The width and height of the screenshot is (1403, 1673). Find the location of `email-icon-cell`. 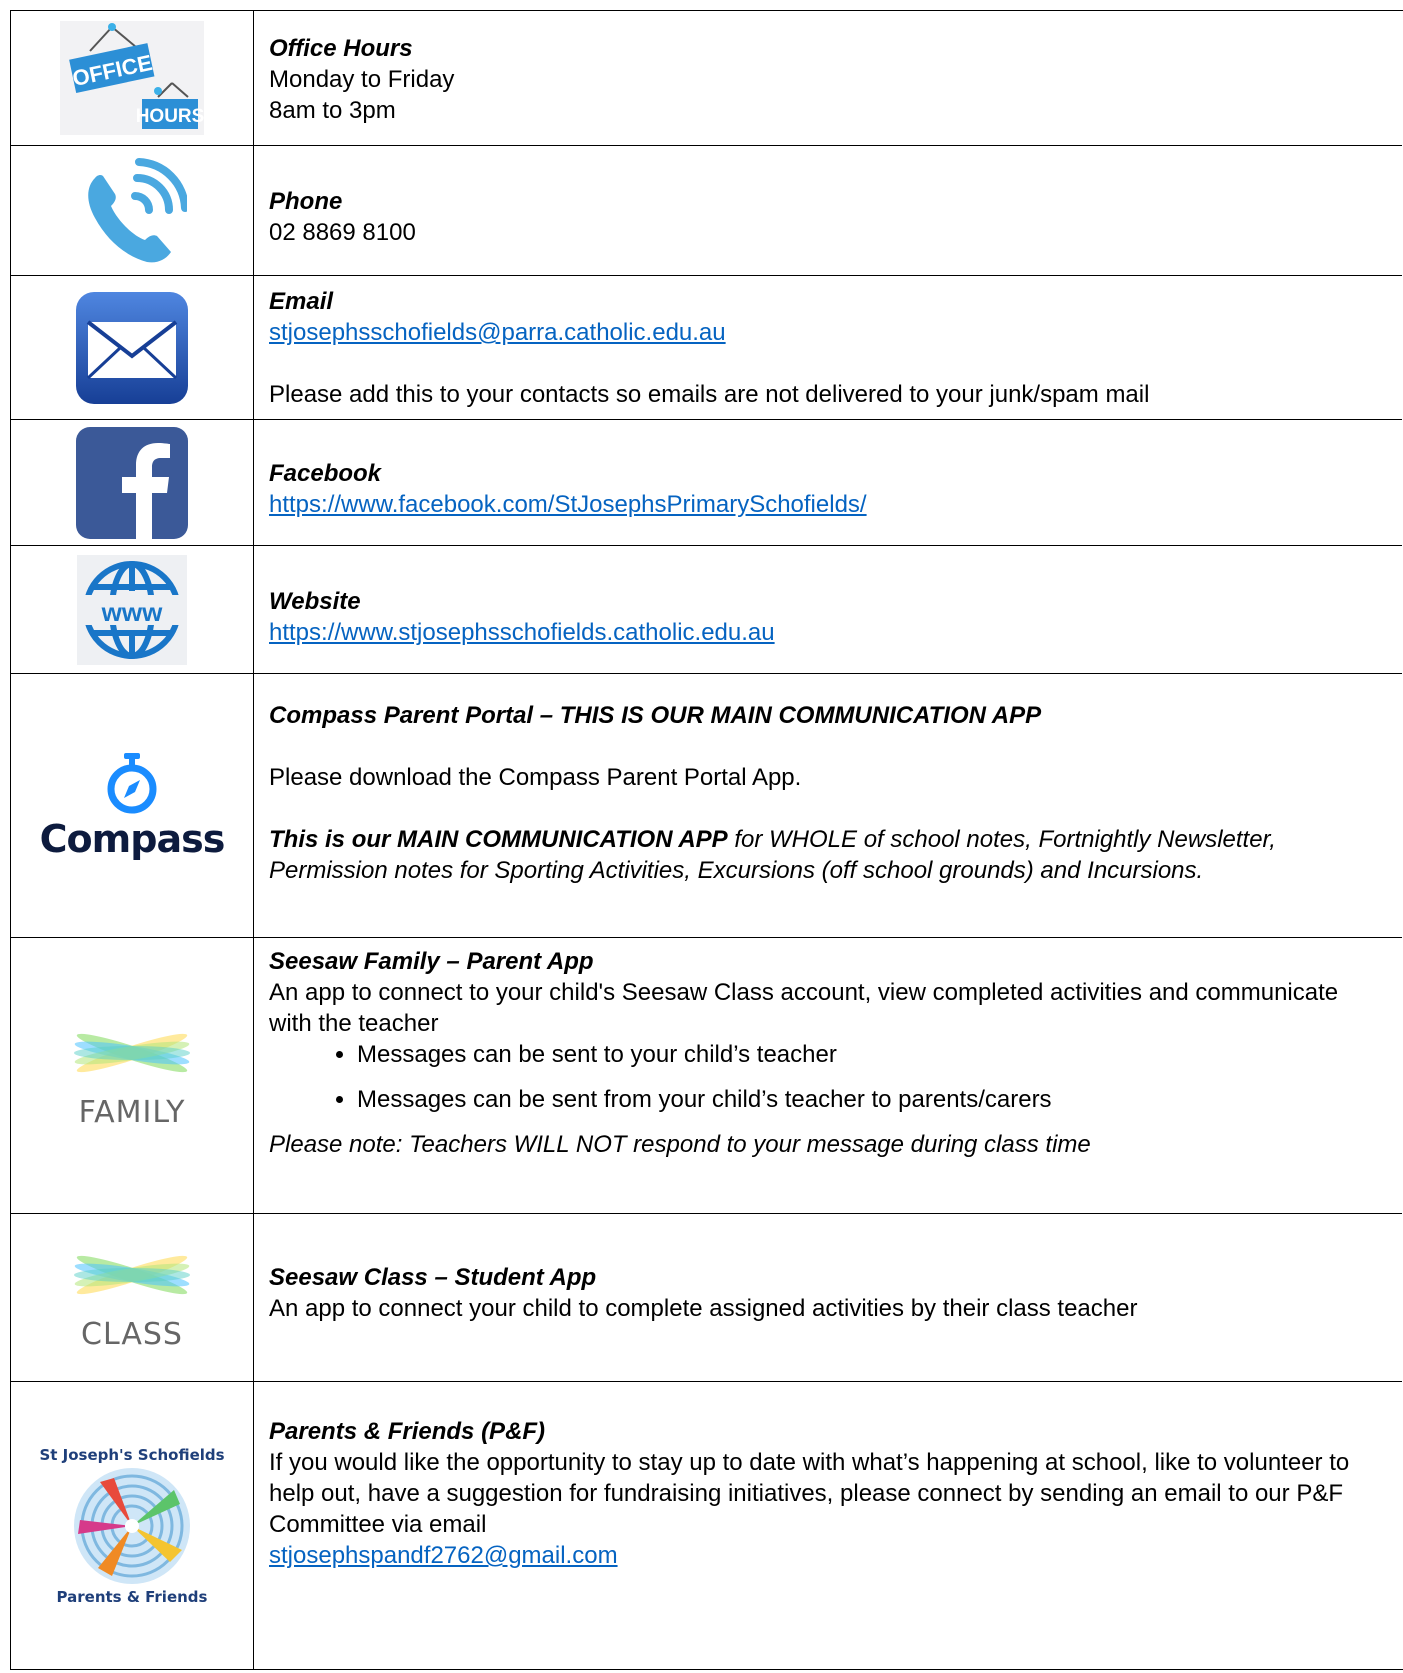

email-icon-cell is located at coordinates (132, 347).